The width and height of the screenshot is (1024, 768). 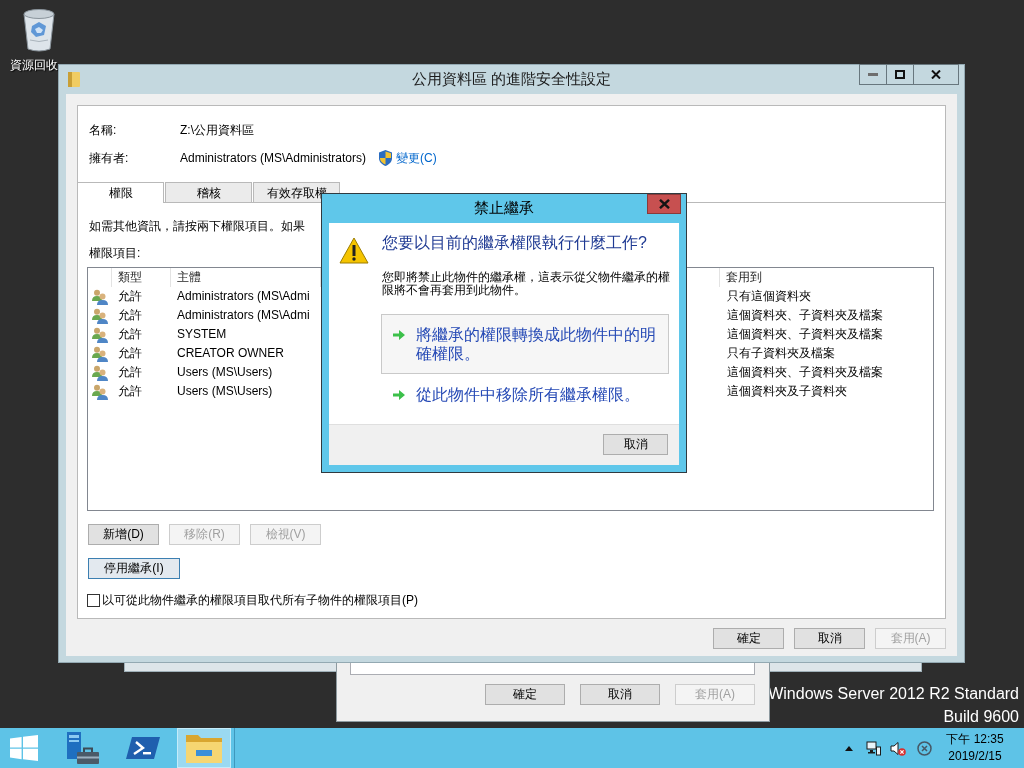 What do you see at coordinates (24, 748) in the screenshot?
I see `windows-logo-icon` at bounding box center [24, 748].